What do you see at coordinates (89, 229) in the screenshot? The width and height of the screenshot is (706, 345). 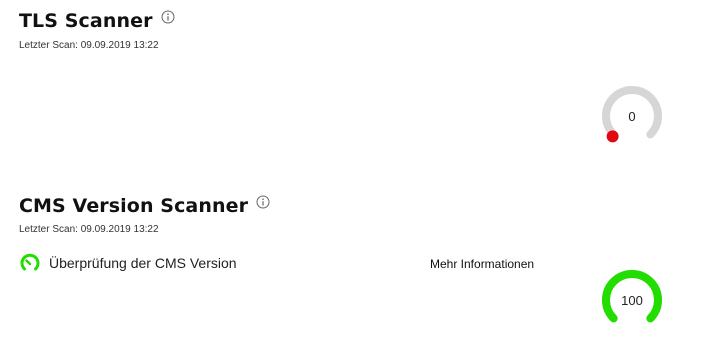 I see `cms-last-scan: Letzter Scan: 09.09.2019 13:22` at bounding box center [89, 229].